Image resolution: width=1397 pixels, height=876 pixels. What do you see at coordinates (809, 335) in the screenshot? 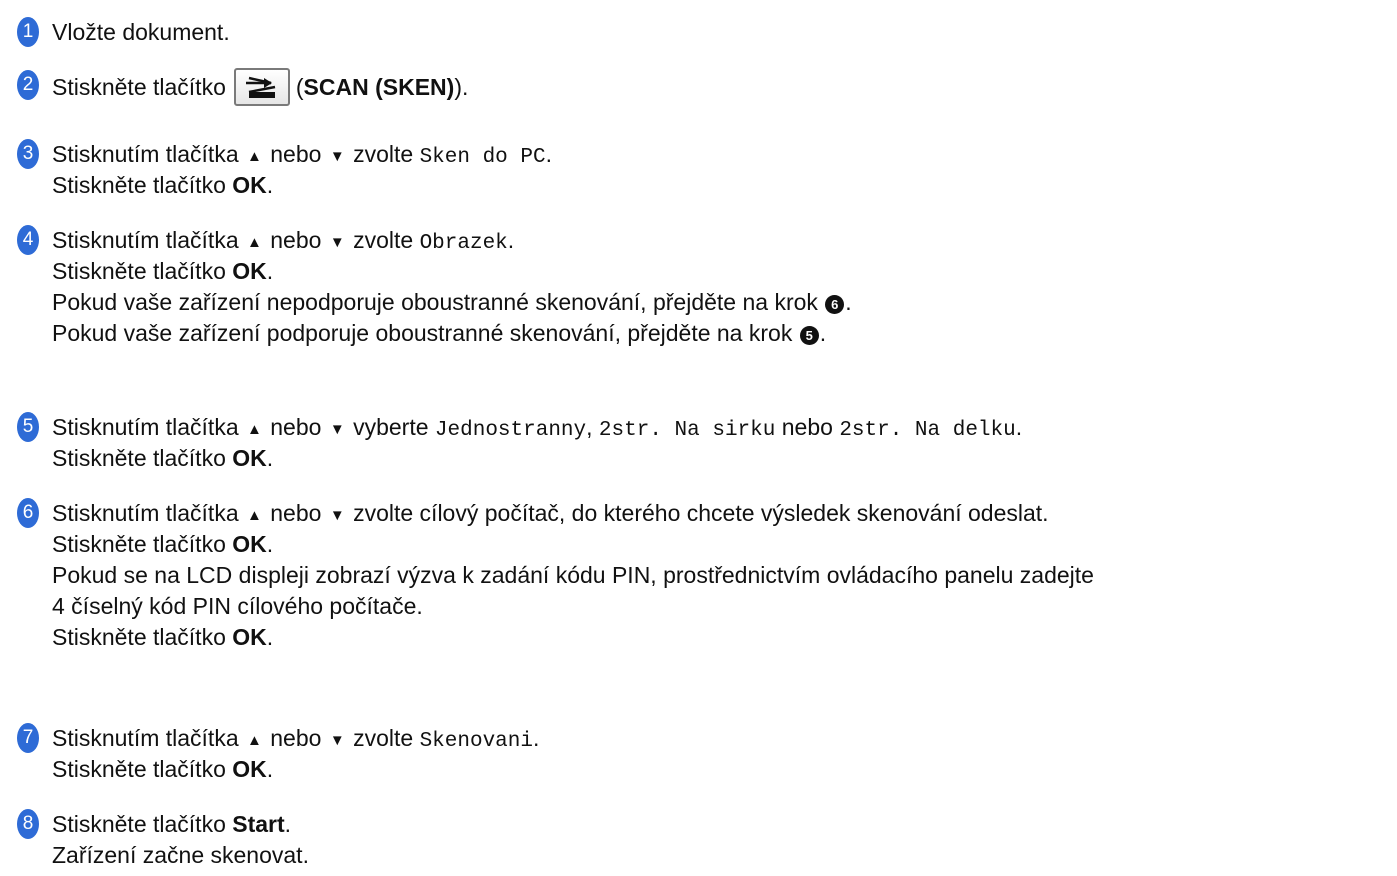
I see `step-reference-5: 5` at bounding box center [809, 335].